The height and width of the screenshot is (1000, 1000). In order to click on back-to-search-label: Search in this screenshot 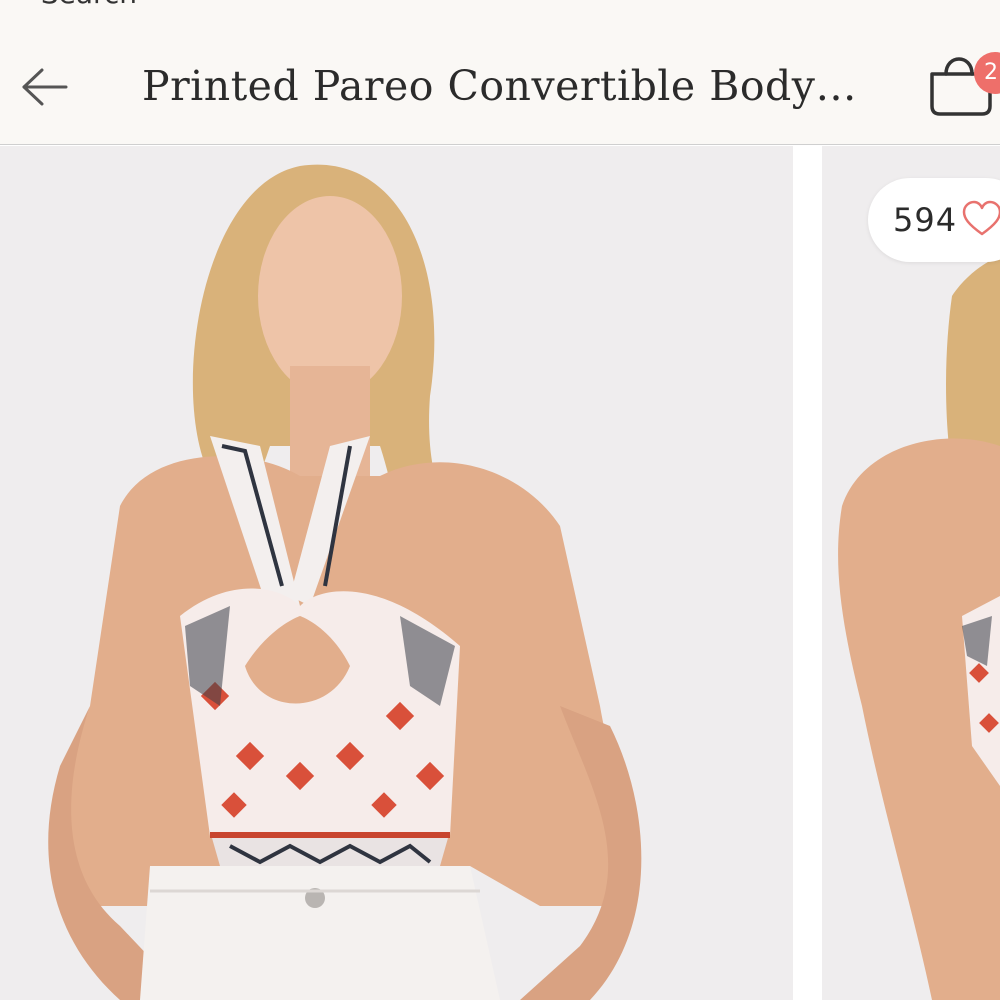, I will do `click(89, 5)`.